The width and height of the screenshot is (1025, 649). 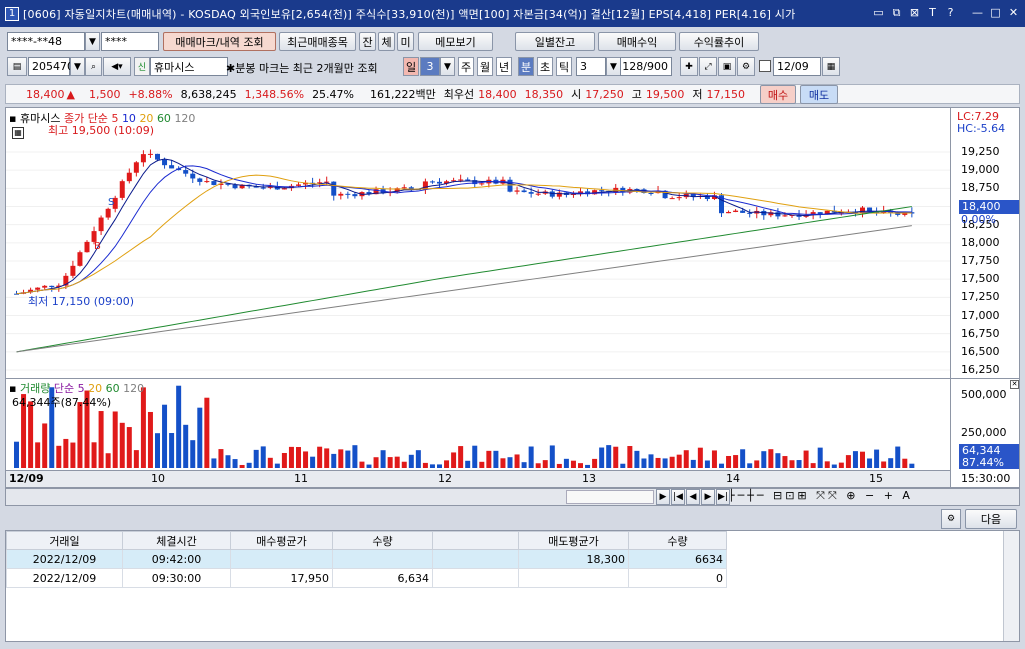 I want to click on trade-mark-query-button: 매매마크/내역 조회, so click(x=219, y=41).